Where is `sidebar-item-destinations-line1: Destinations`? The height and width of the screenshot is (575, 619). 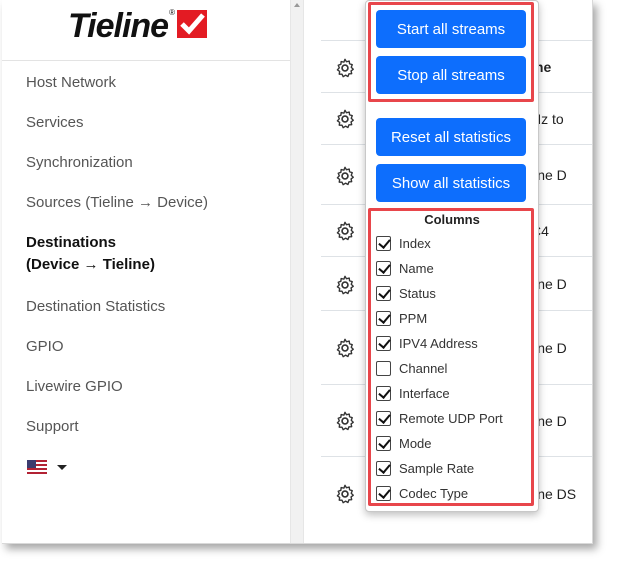
sidebar-item-destinations-line1: Destinations is located at coordinates (71, 242).